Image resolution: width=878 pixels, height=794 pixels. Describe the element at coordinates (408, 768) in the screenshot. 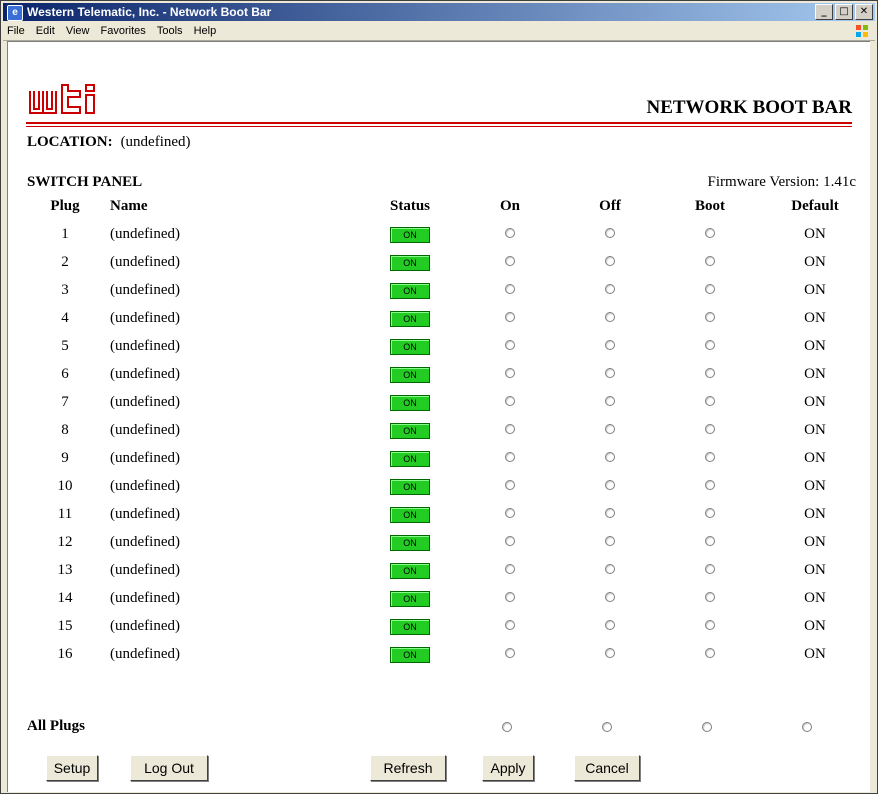

I see `refresh-button: Refresh` at that location.